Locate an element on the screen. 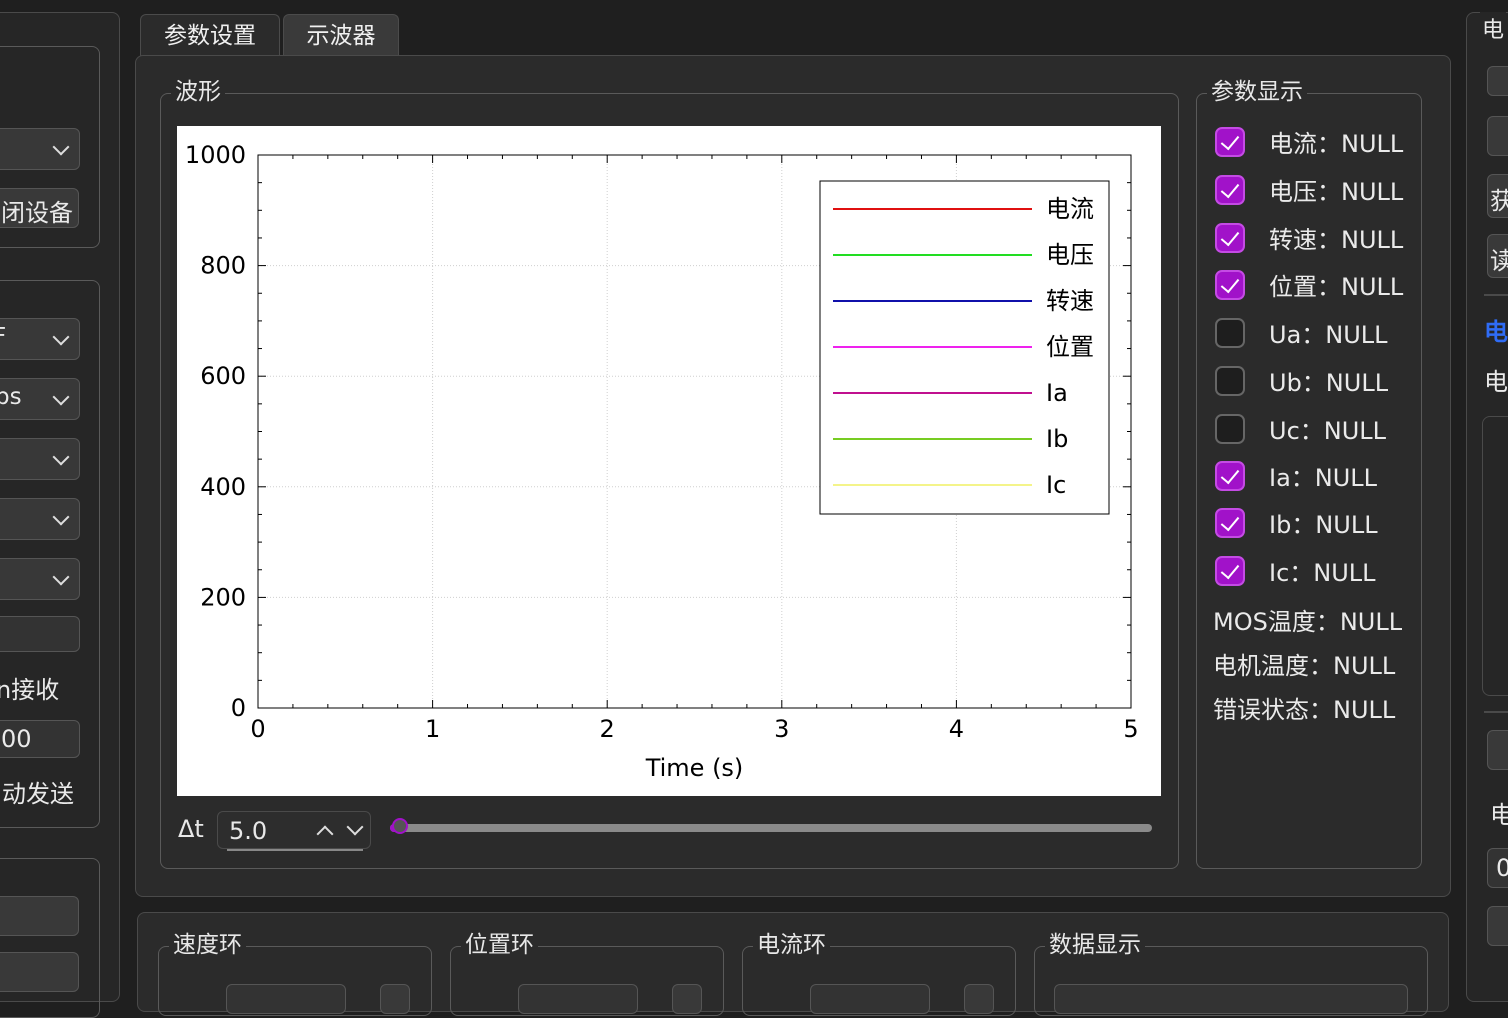  x-tick-label: 5 is located at coordinates (1130, 729).